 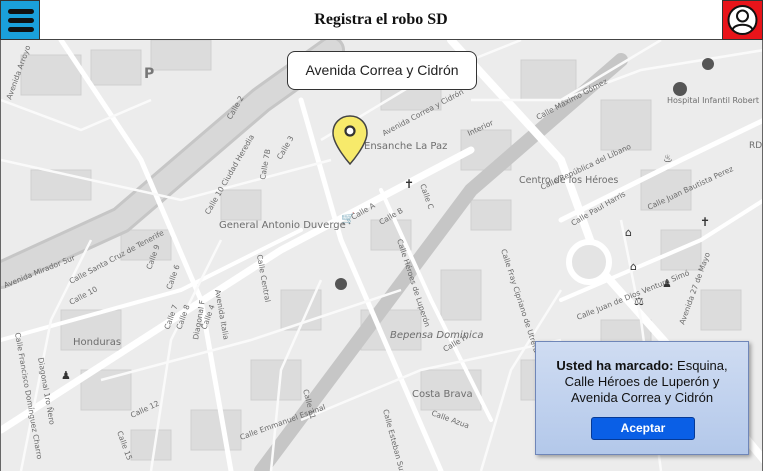 I want to click on map-label-bepensa: Bepensa Dominica, so click(x=436, y=335).